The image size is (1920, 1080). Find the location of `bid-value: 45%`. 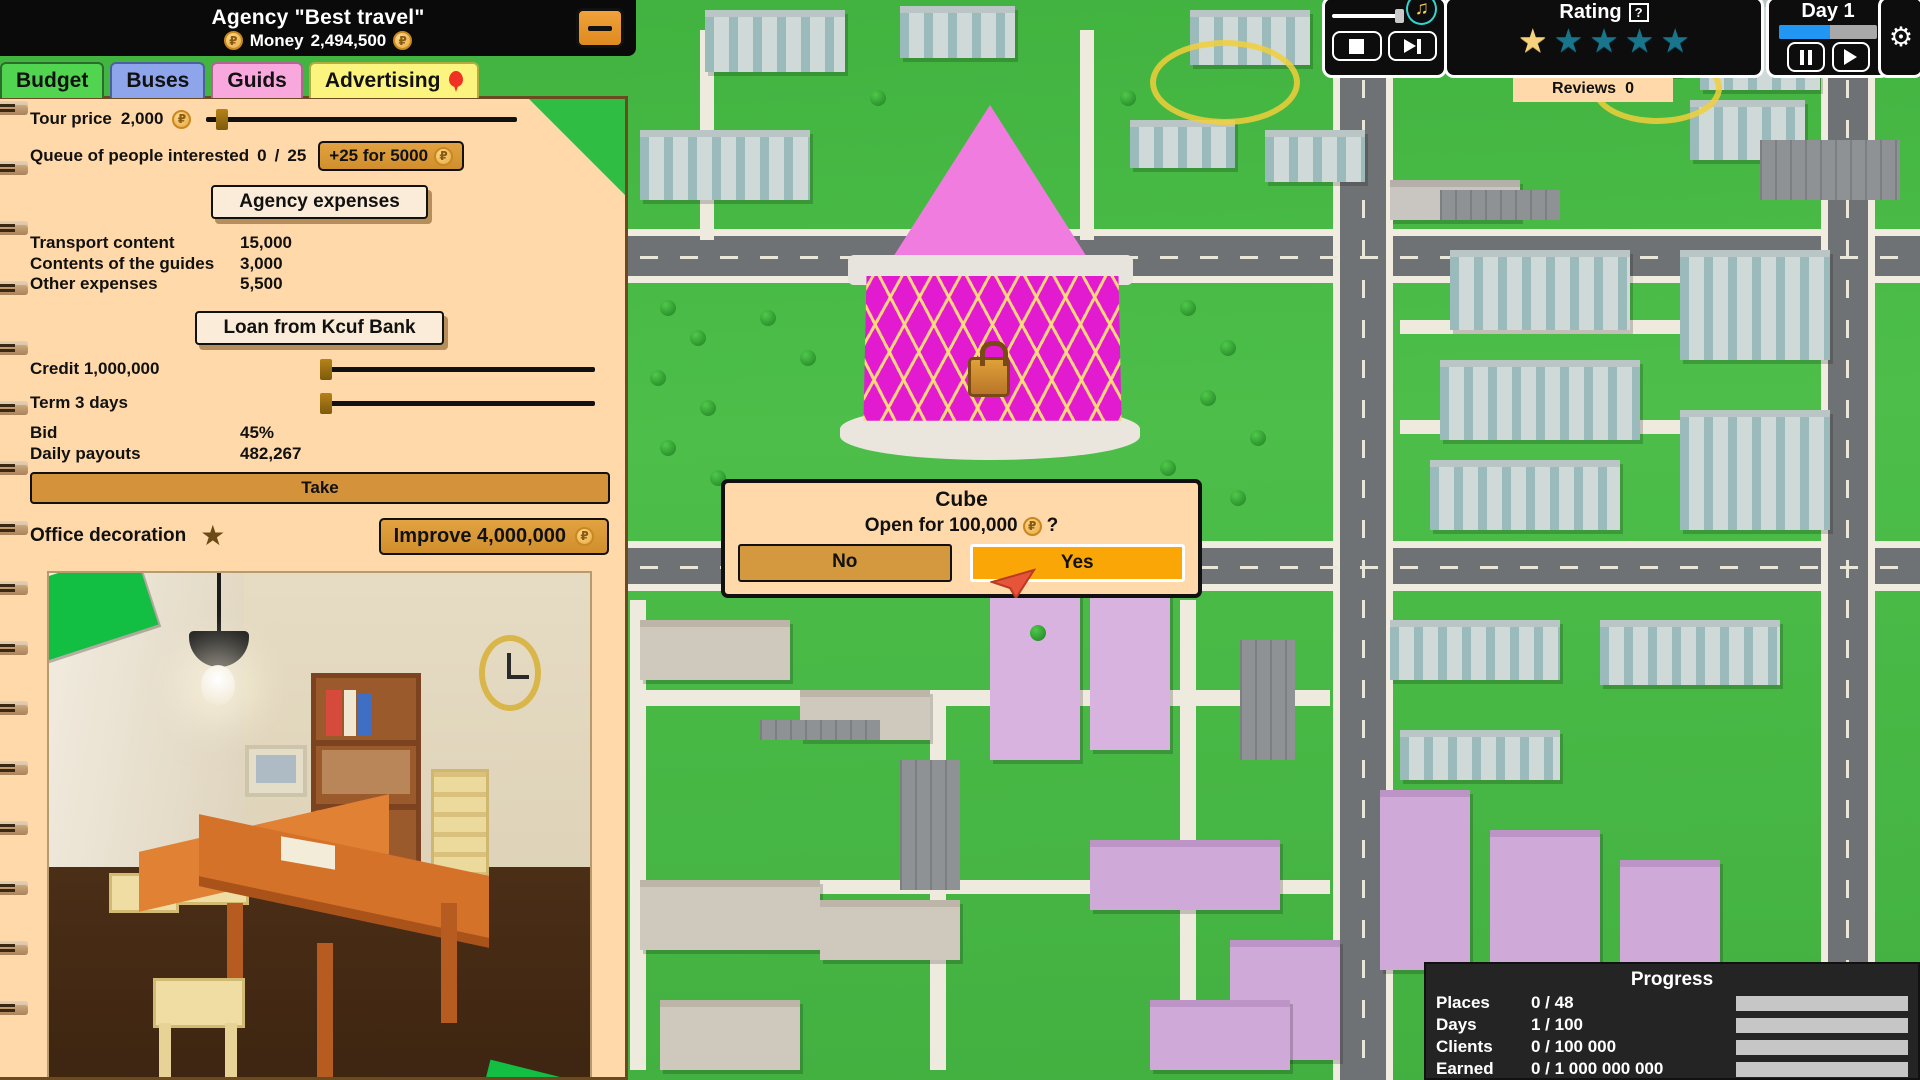

bid-value: 45% is located at coordinates (257, 433).